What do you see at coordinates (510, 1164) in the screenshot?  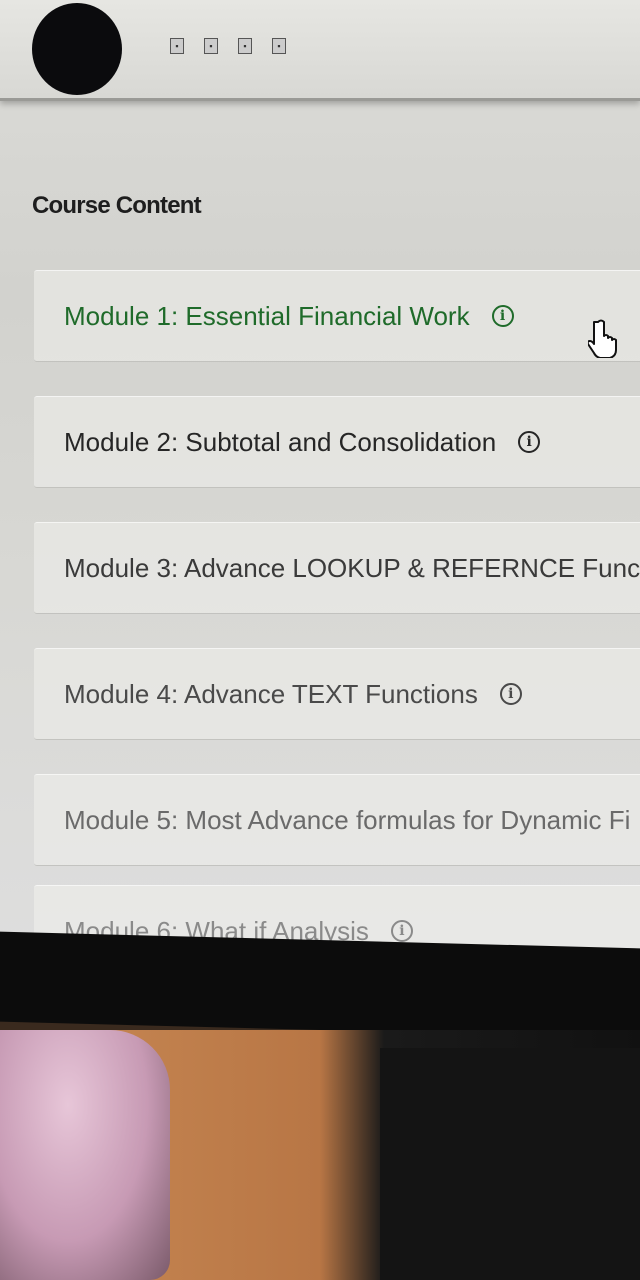 I see `dark-object` at bounding box center [510, 1164].